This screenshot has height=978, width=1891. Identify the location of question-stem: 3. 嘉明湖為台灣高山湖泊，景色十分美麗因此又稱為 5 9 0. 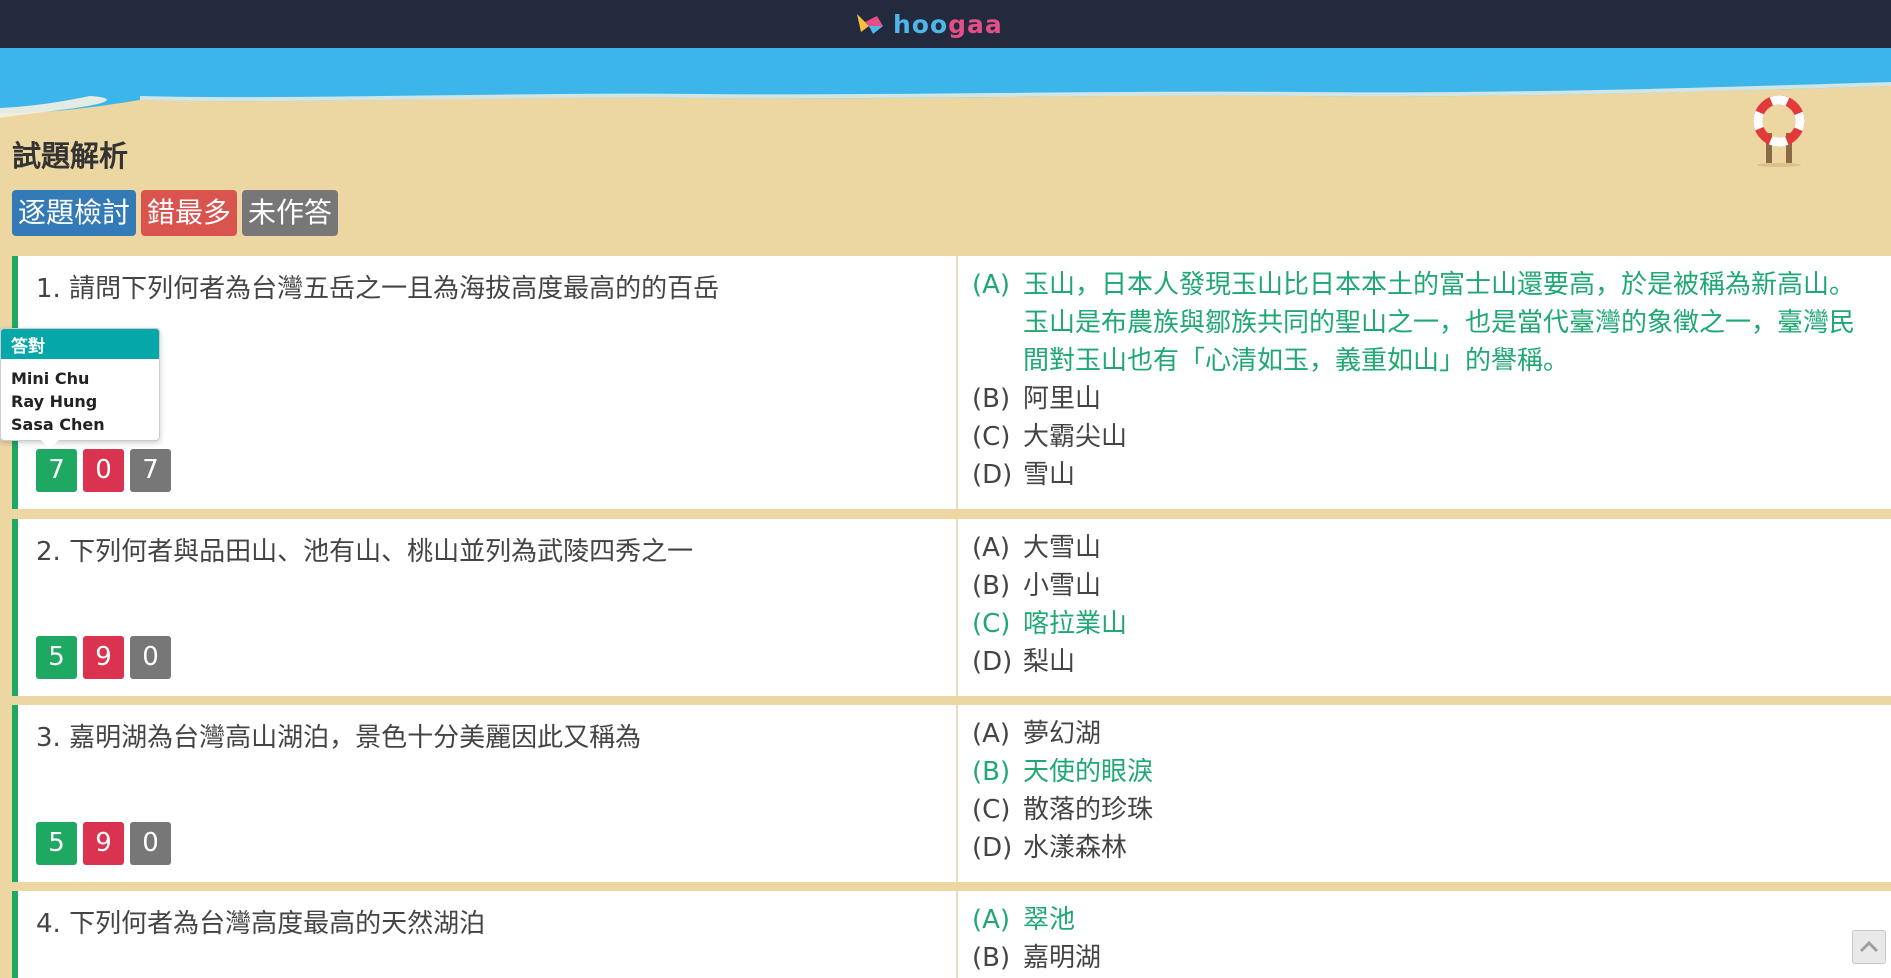
(488, 793).